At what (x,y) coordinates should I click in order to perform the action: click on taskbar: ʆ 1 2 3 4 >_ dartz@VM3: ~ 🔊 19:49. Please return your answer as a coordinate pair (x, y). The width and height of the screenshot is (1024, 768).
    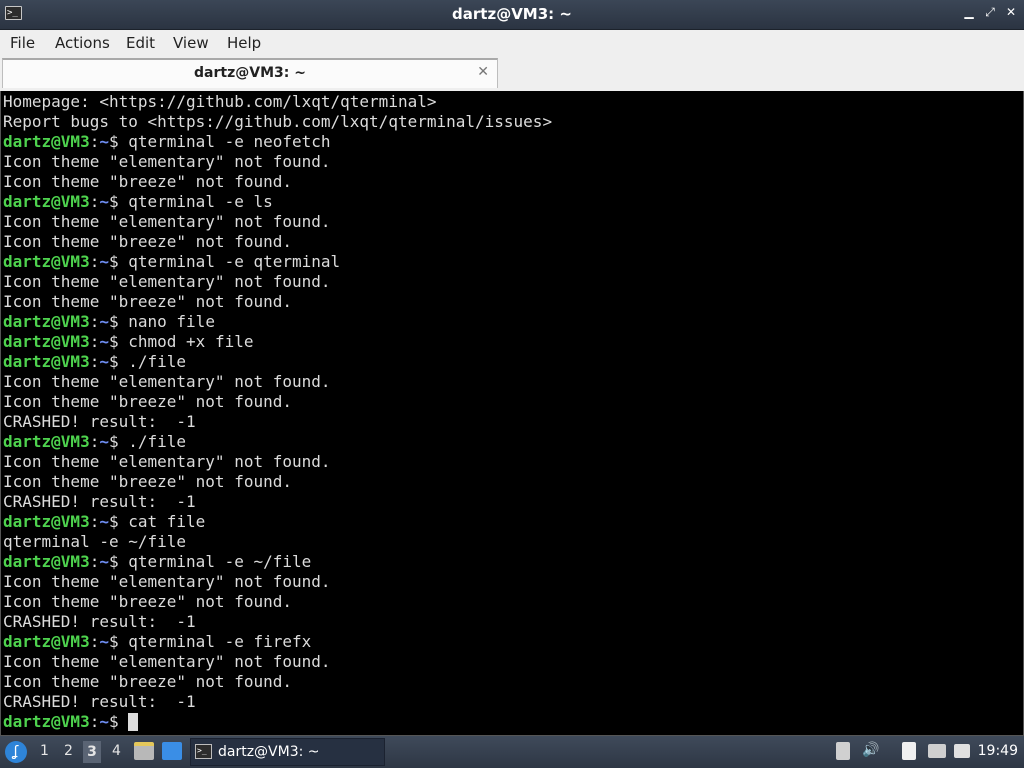
    Looking at the image, I should click on (512, 752).